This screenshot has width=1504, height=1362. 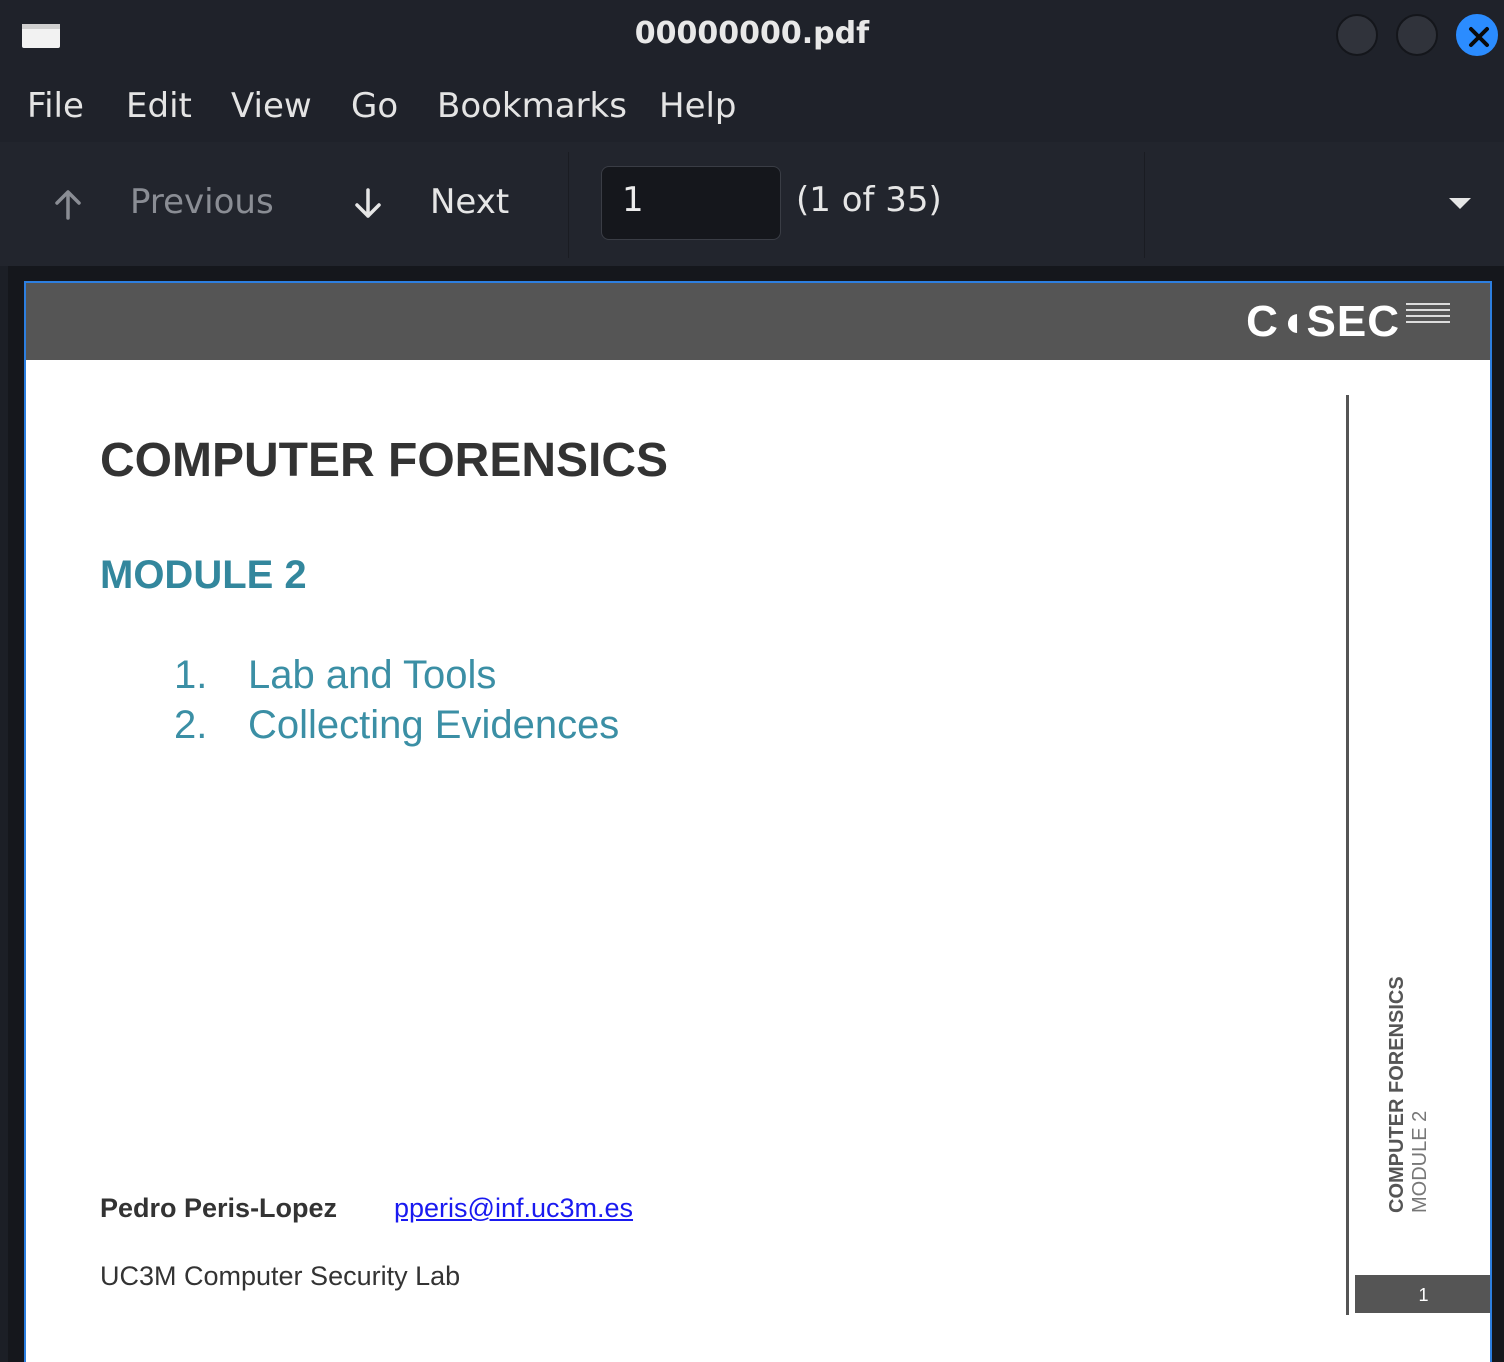 What do you see at coordinates (374, 106) in the screenshot?
I see `menu-go: Go` at bounding box center [374, 106].